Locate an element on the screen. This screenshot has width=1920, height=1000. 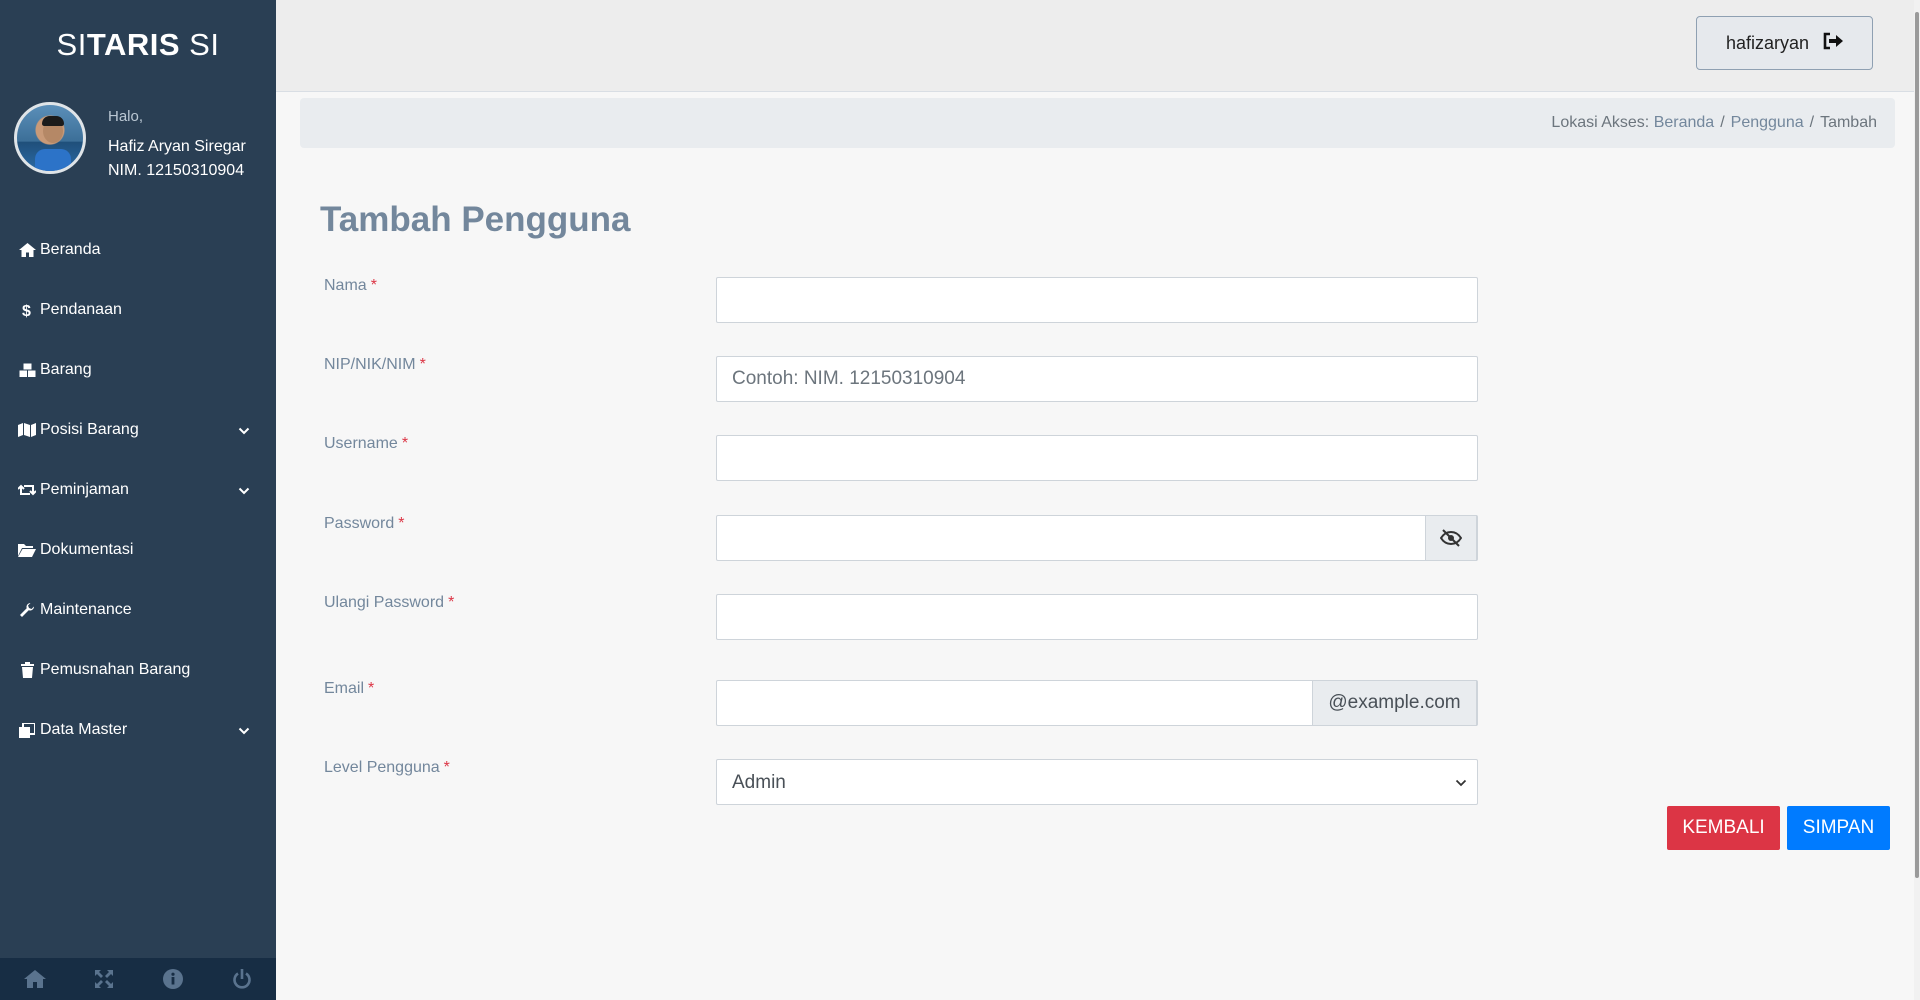
nama-label: Nama * is located at coordinates (350, 285).